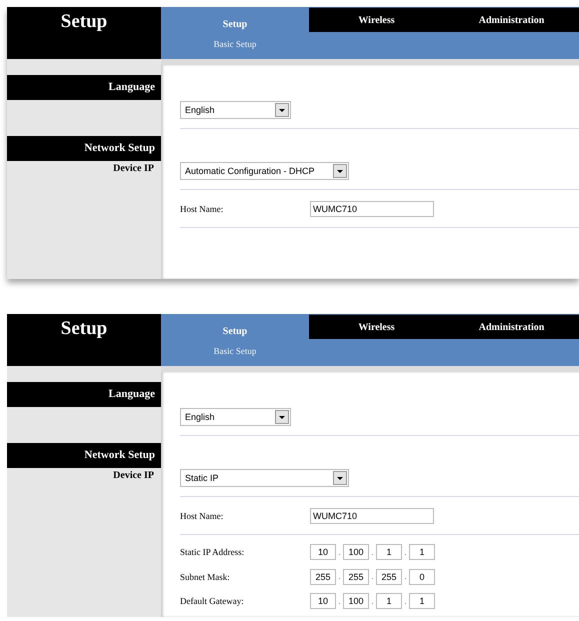  I want to click on ip-octet-field: 0, so click(422, 576).